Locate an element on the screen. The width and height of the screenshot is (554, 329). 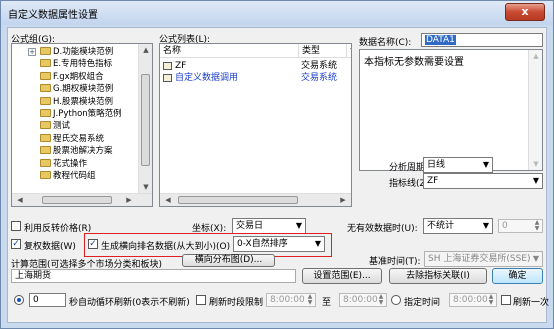
tree-item: F.gx期权组合 is located at coordinates (72, 77).